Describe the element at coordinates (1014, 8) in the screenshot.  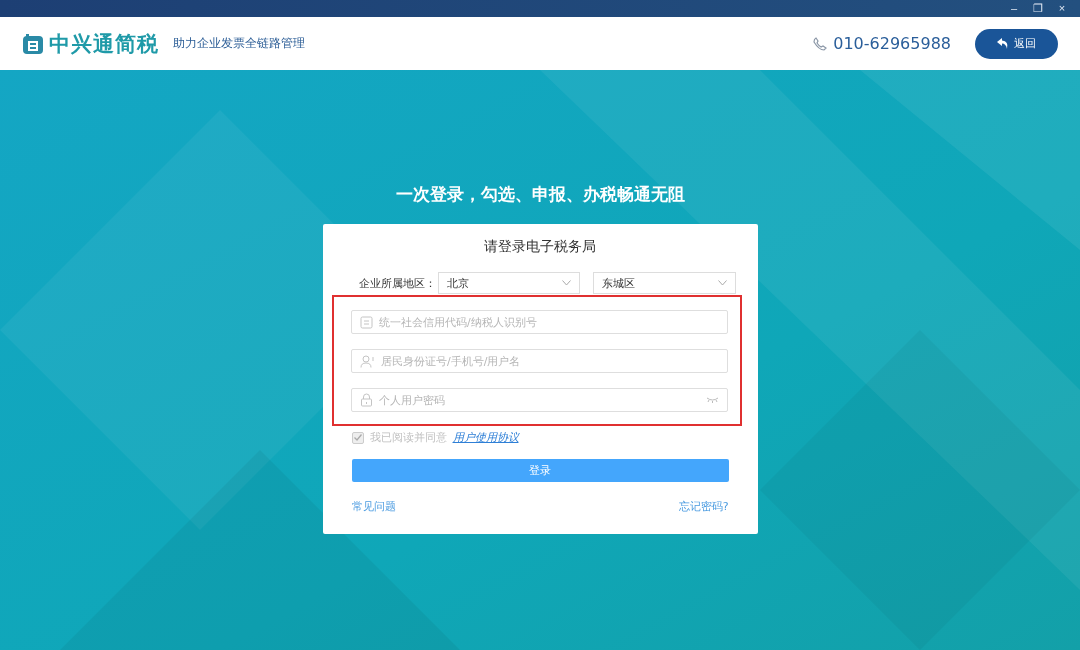
I see `minimize-button: –` at that location.